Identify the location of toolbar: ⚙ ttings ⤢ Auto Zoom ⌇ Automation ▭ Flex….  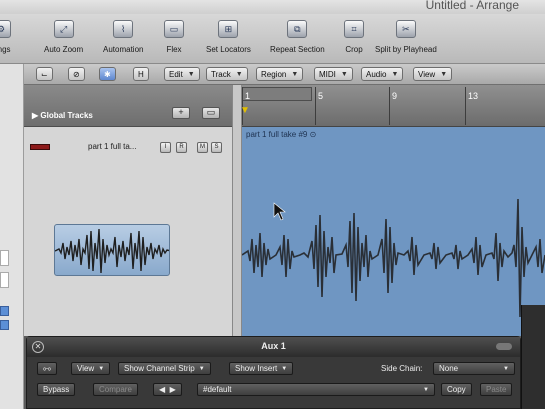
(272, 39).